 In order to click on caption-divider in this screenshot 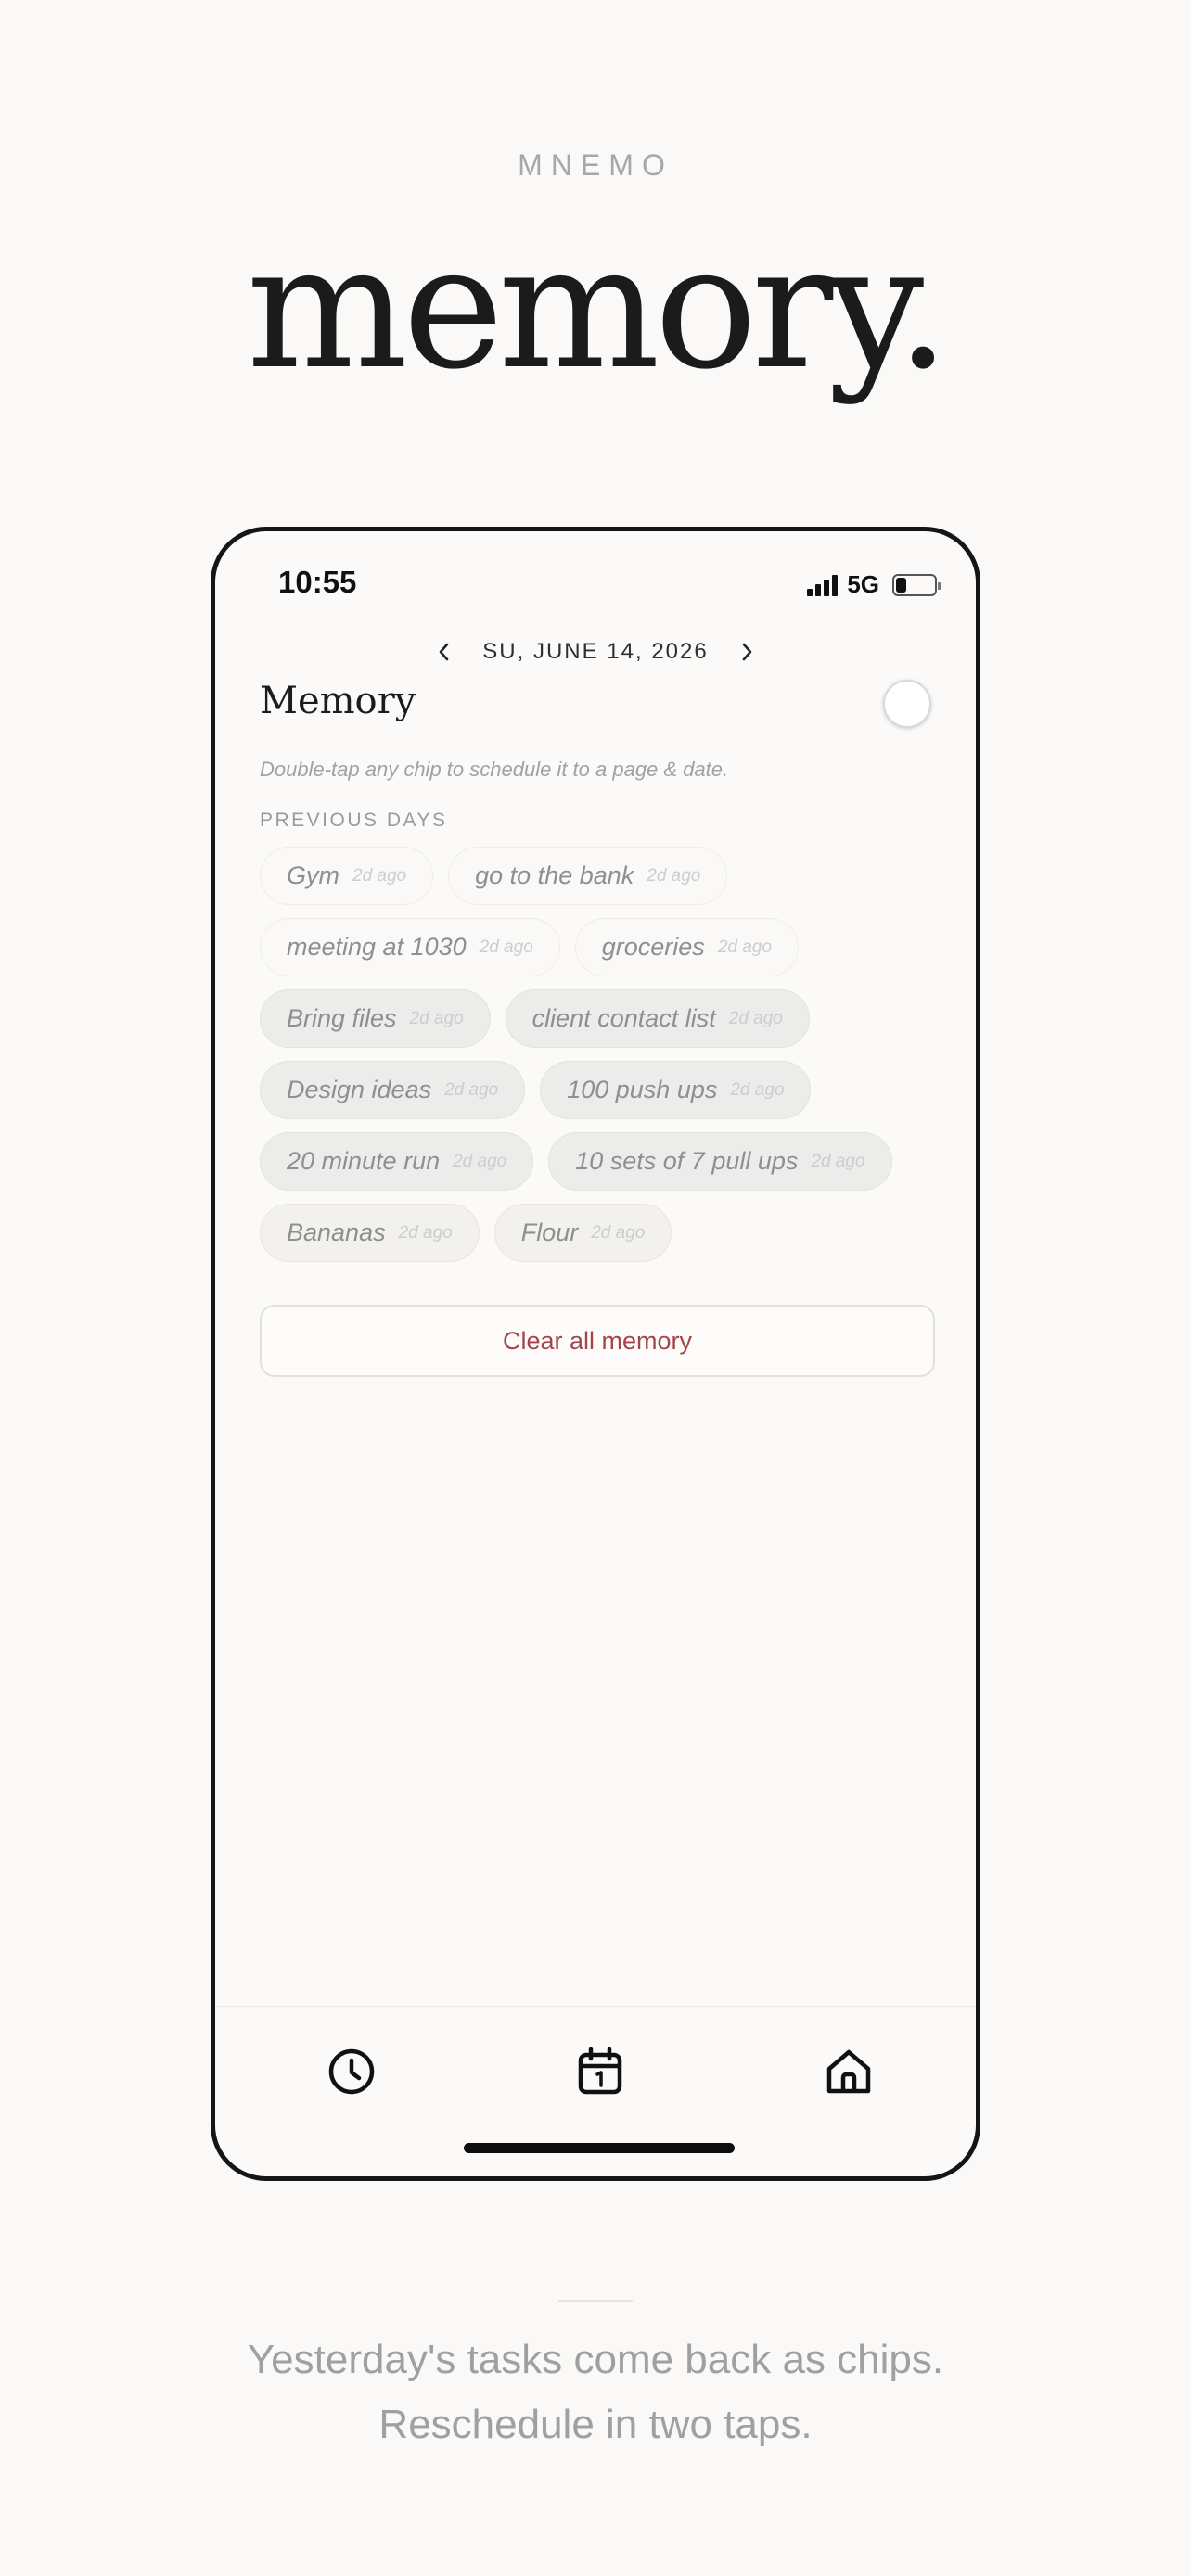, I will do `click(595, 2301)`.